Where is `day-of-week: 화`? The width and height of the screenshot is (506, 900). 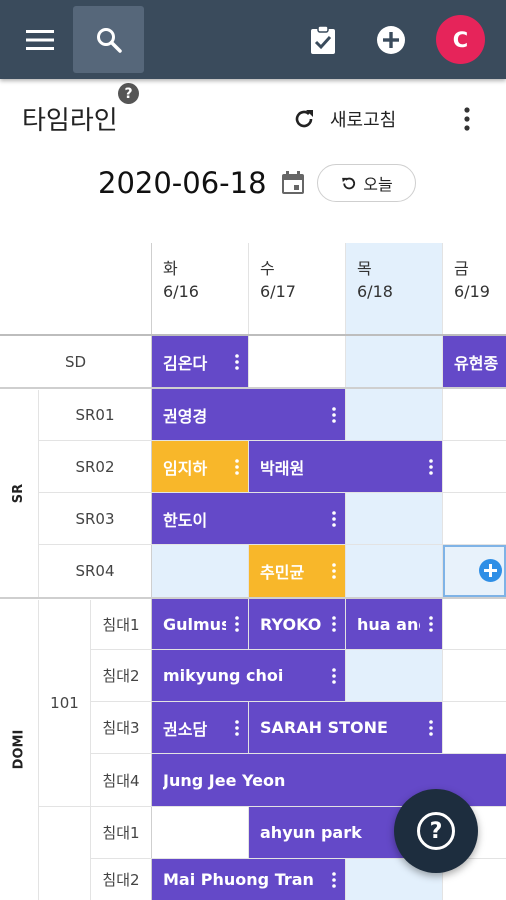 day-of-week: 화 is located at coordinates (170, 268).